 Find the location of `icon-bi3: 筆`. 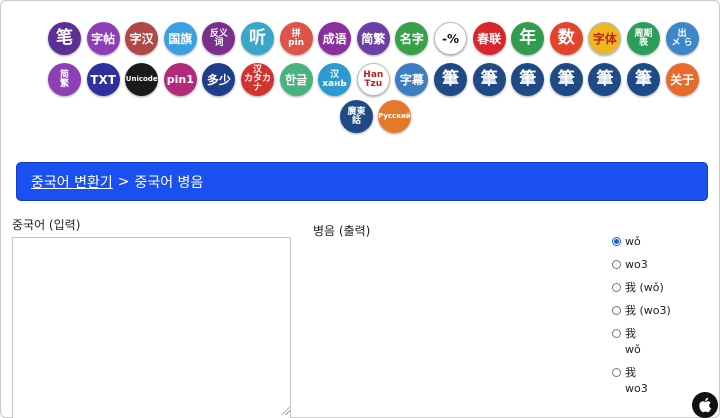

icon-bi3: 筆 is located at coordinates (528, 79).